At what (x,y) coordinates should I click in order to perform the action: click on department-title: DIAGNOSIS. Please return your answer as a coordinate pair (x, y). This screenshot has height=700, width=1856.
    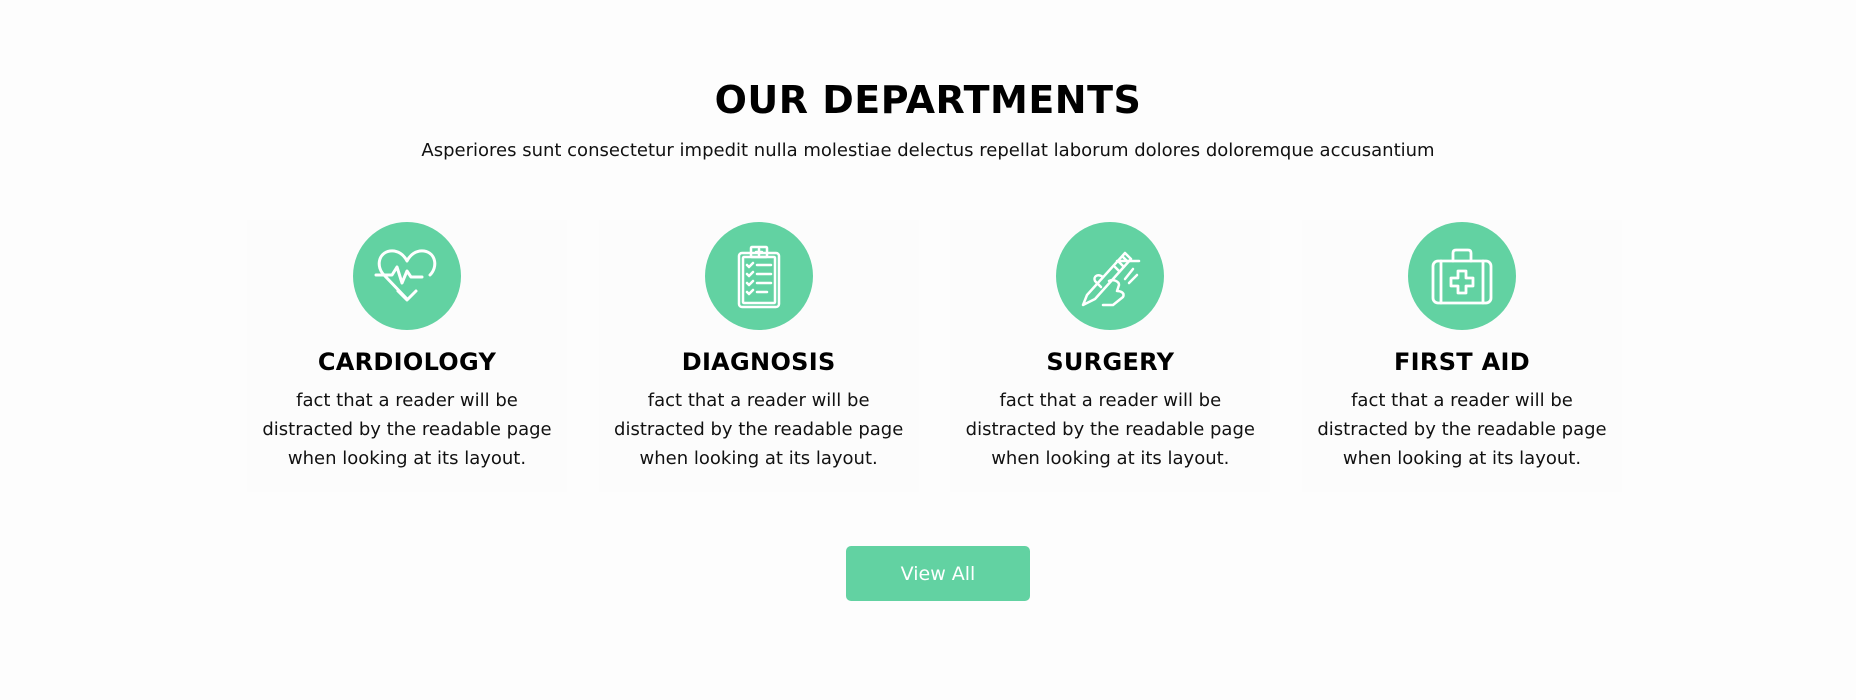
    Looking at the image, I should click on (758, 362).